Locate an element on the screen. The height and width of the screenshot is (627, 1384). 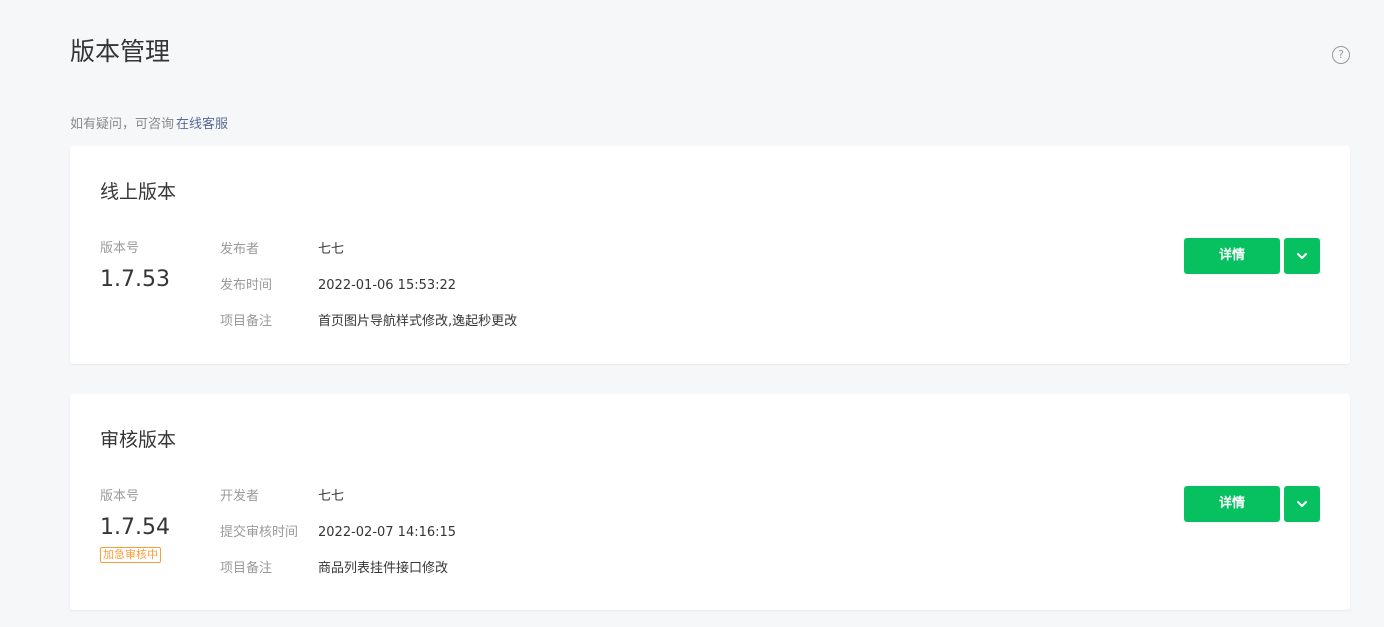
review-detail-button: 详情 is located at coordinates (1232, 504).